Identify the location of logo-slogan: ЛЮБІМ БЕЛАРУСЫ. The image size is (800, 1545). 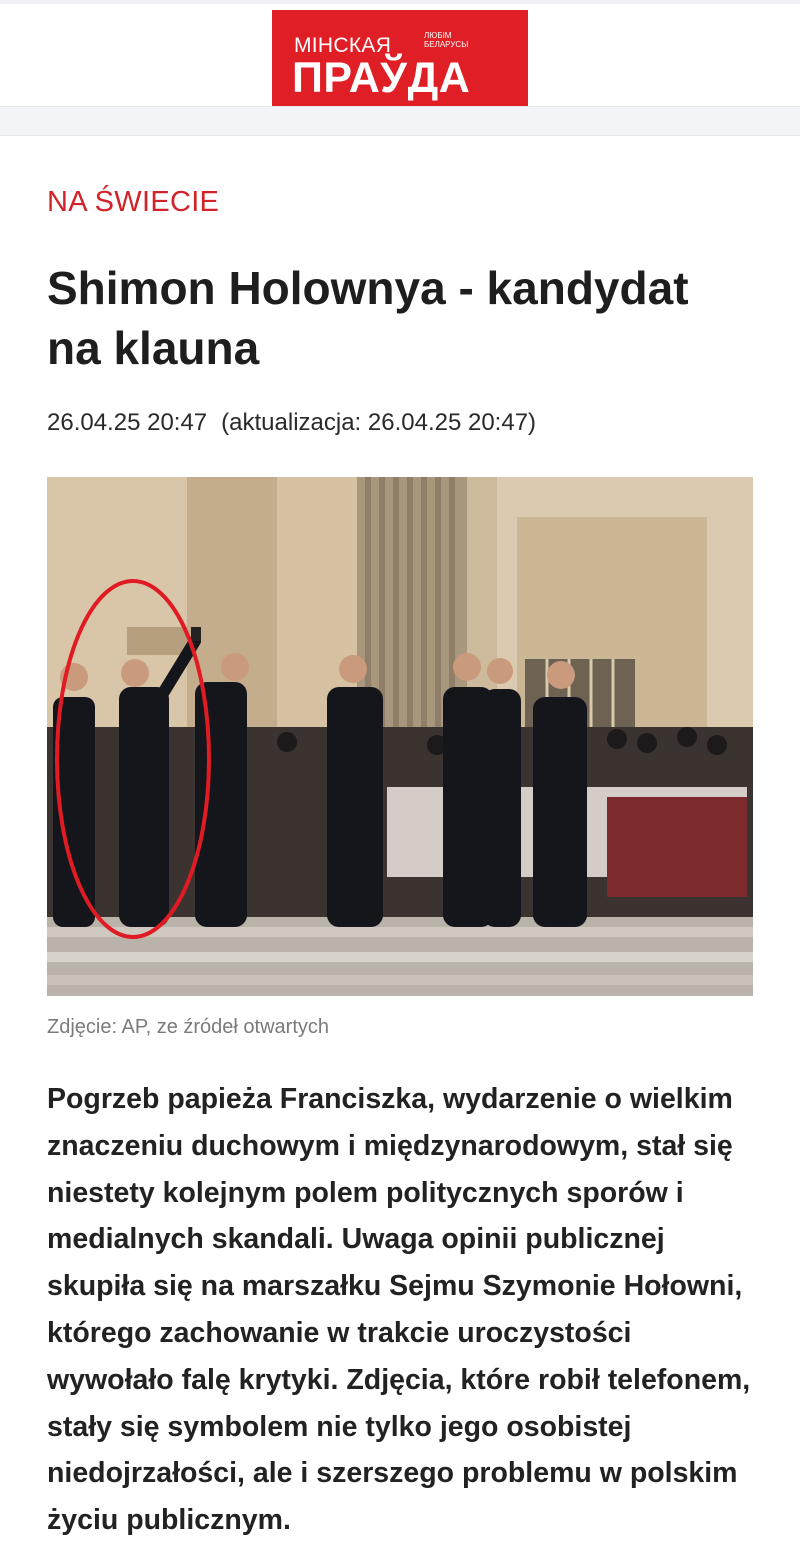
(446, 40).